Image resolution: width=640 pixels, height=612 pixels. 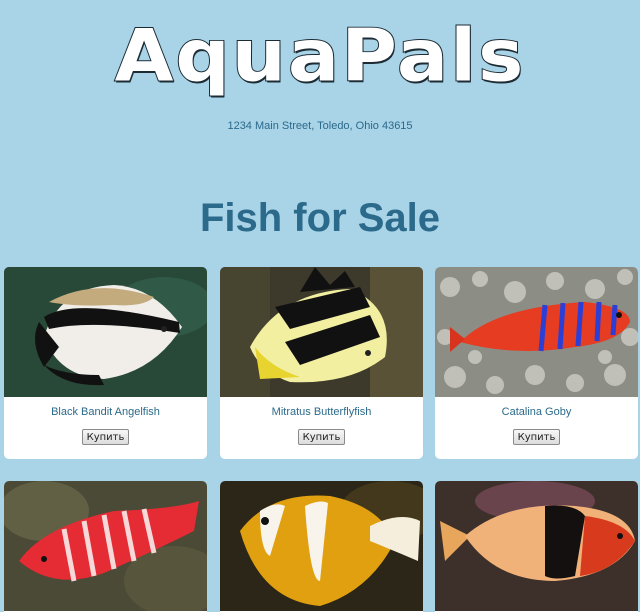 I want to click on product-card: Mitratus Butterflyfish Купить, so click(x=321, y=363).